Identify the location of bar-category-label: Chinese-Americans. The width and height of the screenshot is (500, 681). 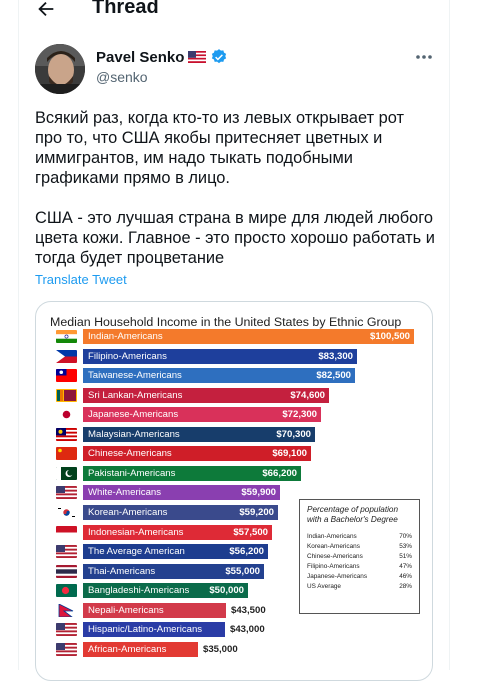
(130, 454).